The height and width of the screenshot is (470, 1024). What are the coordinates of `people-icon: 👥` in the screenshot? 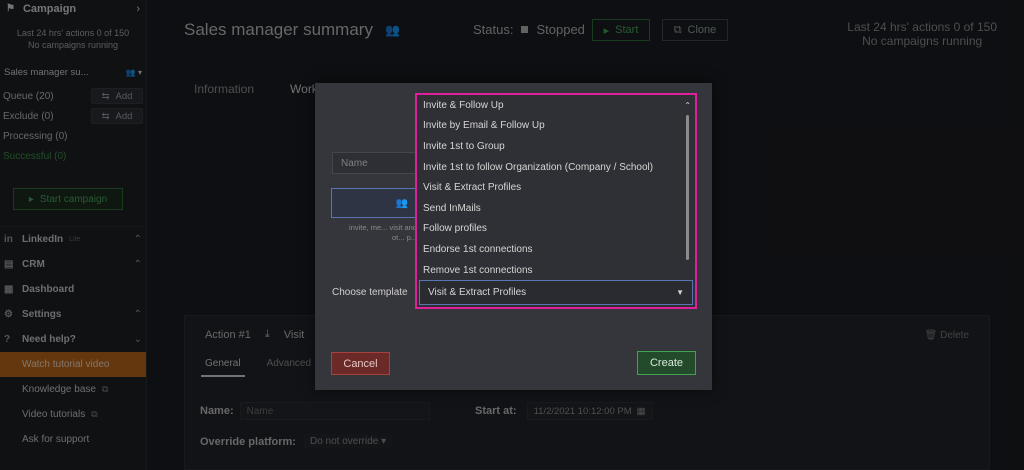 It's located at (402, 203).